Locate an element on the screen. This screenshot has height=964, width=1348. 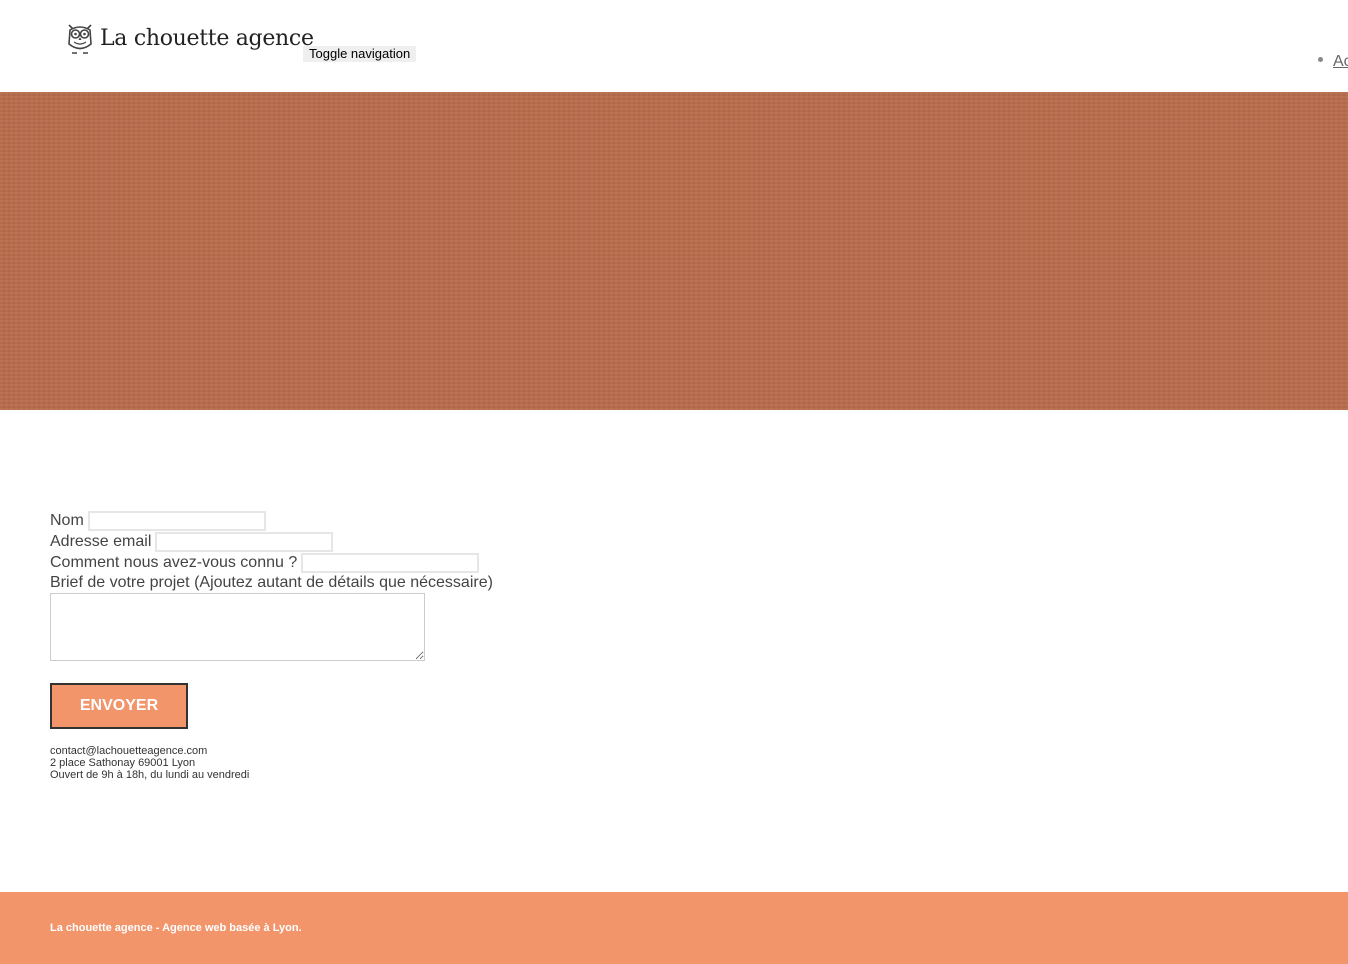
submit-button: ENVOYER is located at coordinates (119, 706).